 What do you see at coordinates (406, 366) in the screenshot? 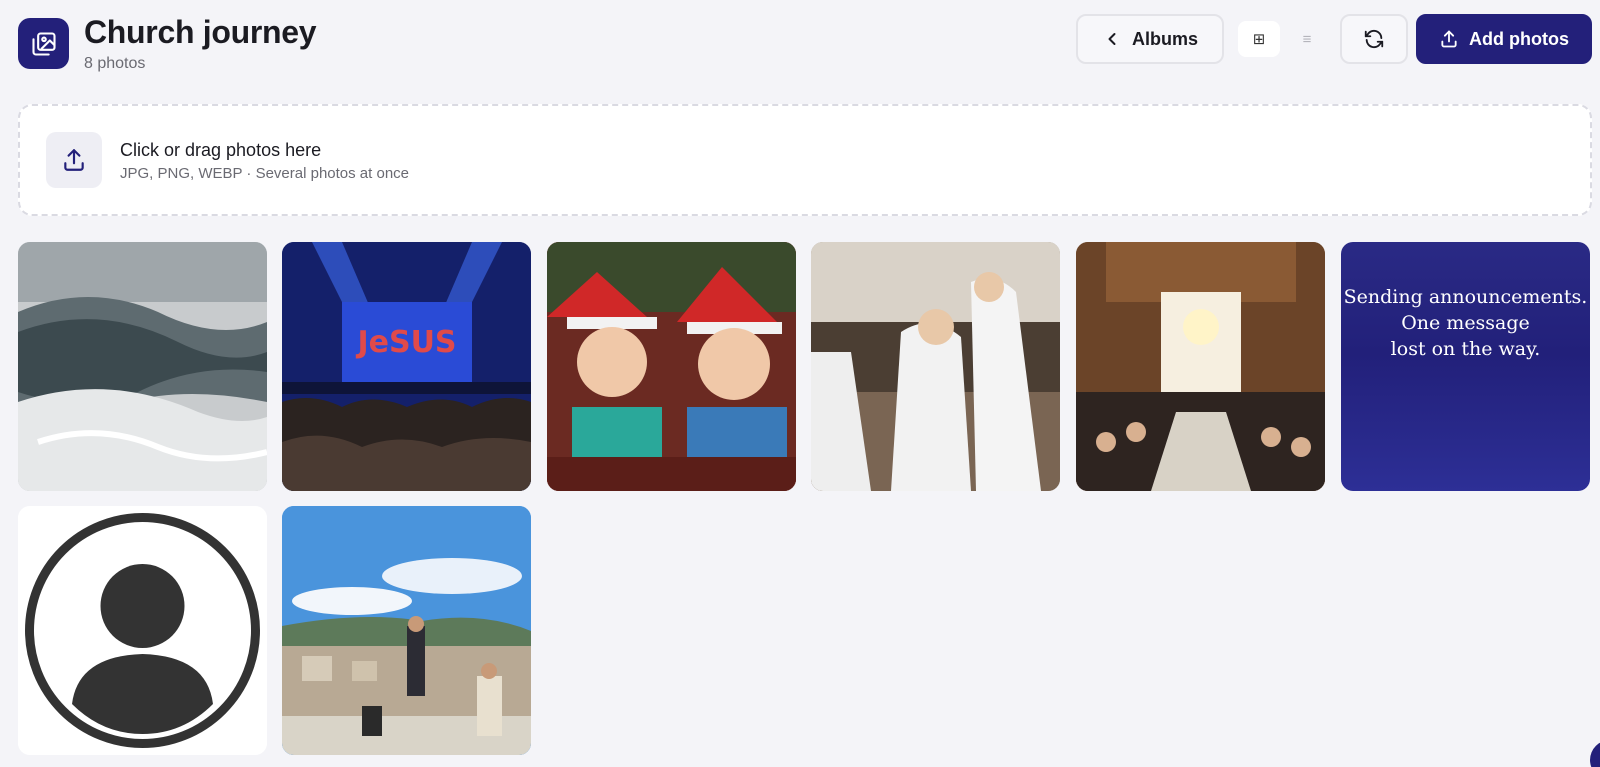
I see `photo-concert: JeSUS` at bounding box center [406, 366].